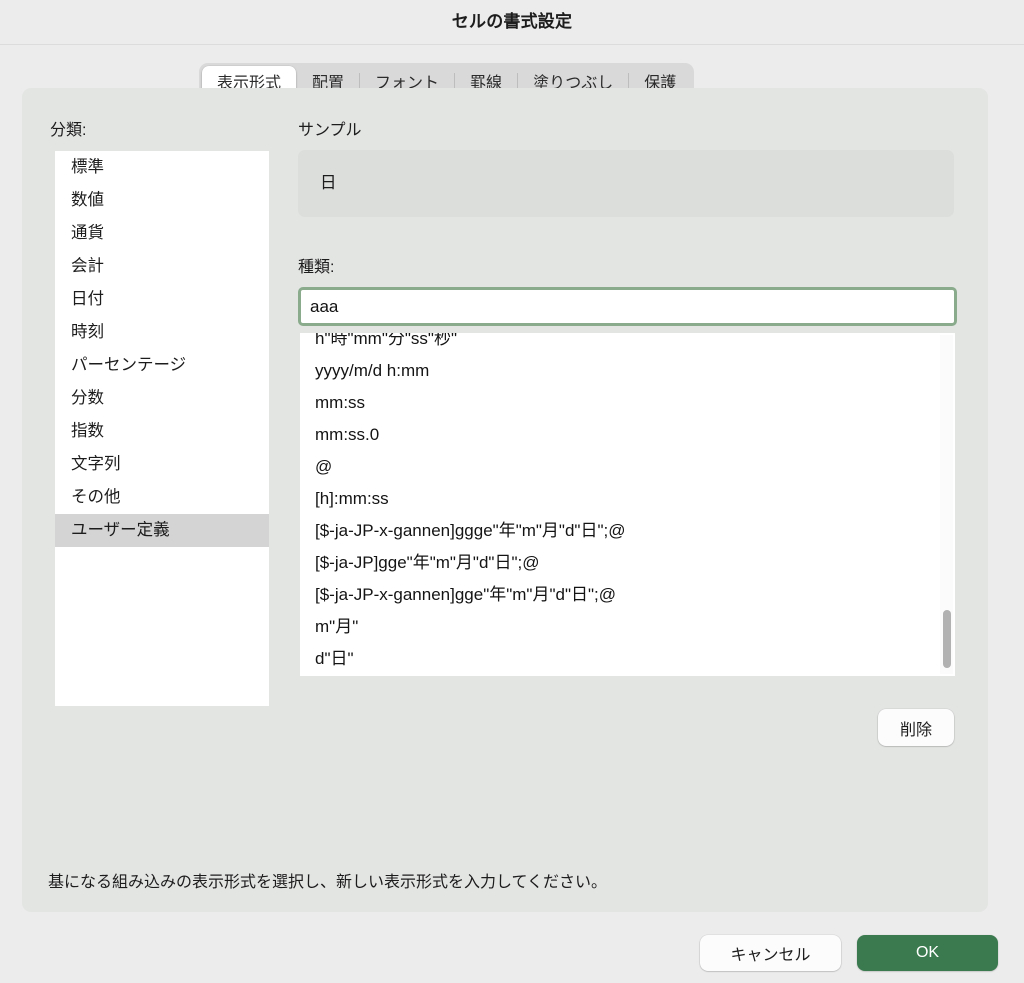 This screenshot has width=1024, height=983. What do you see at coordinates (627, 531) in the screenshot?
I see `format-code-item: [$-ja-JP-x-gannen]ggge"年"m"月"d"日";@` at bounding box center [627, 531].